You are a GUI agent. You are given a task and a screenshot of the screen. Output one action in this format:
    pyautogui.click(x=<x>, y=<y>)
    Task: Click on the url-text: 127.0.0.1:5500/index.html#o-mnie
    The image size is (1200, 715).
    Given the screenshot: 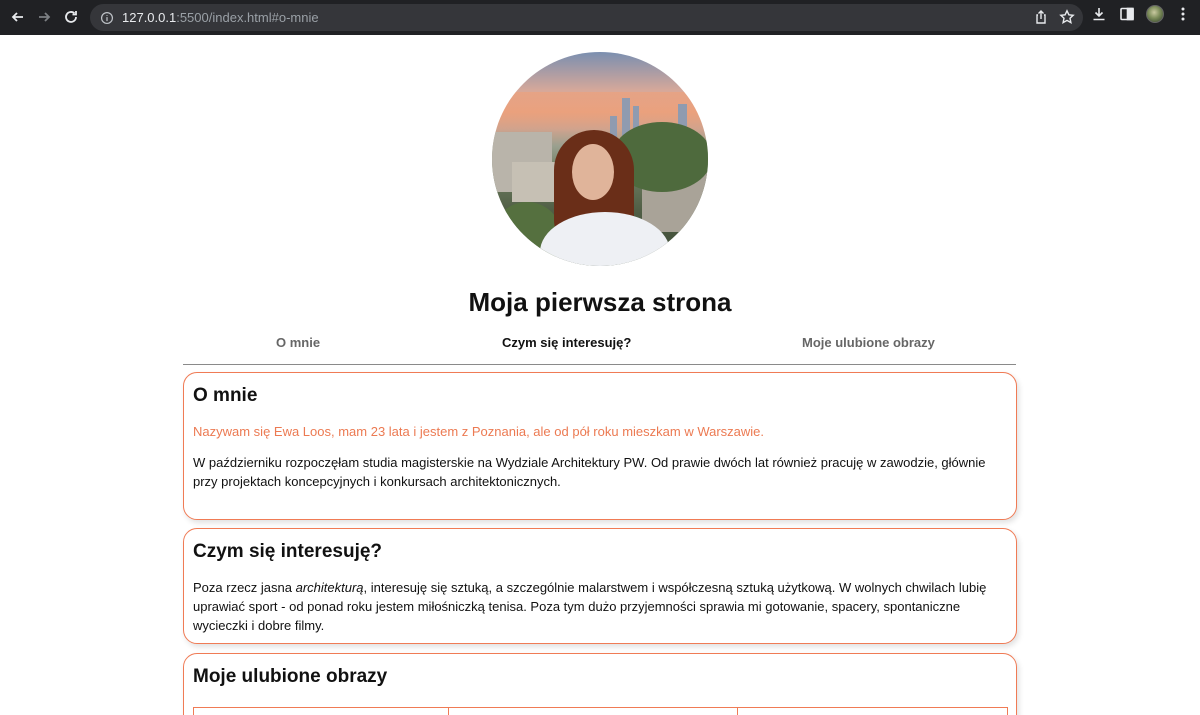 What is the action you would take?
    pyautogui.click(x=220, y=17)
    